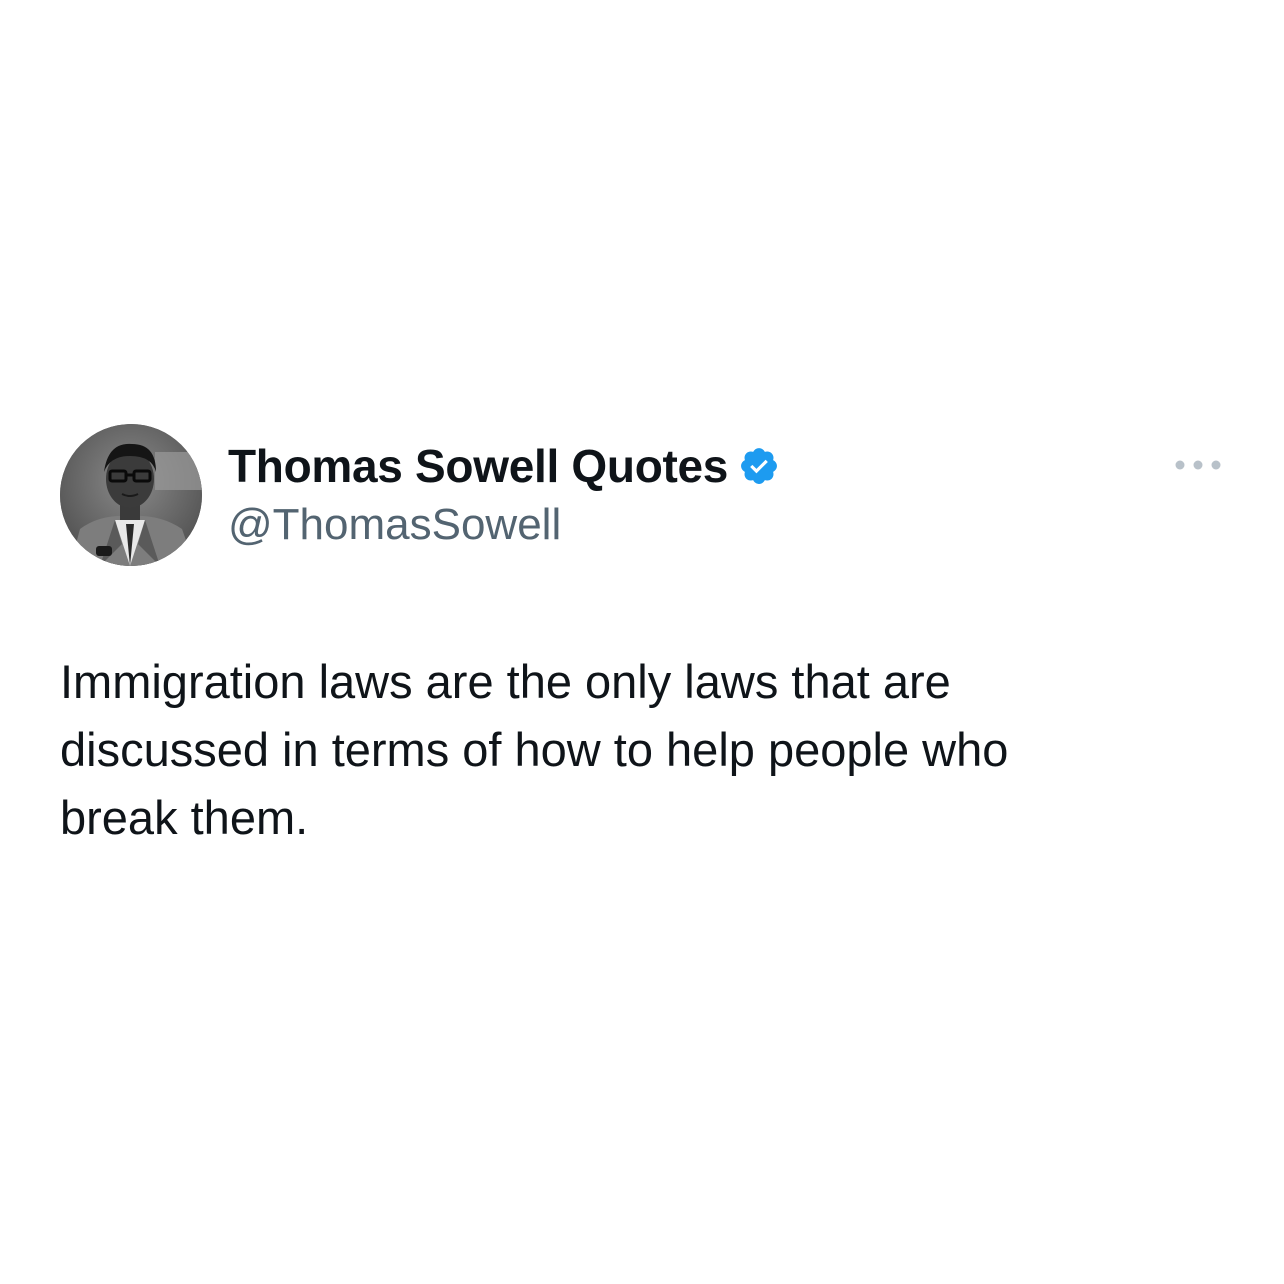 This screenshot has width=1284, height=1284. I want to click on author-avatar, so click(131, 495).